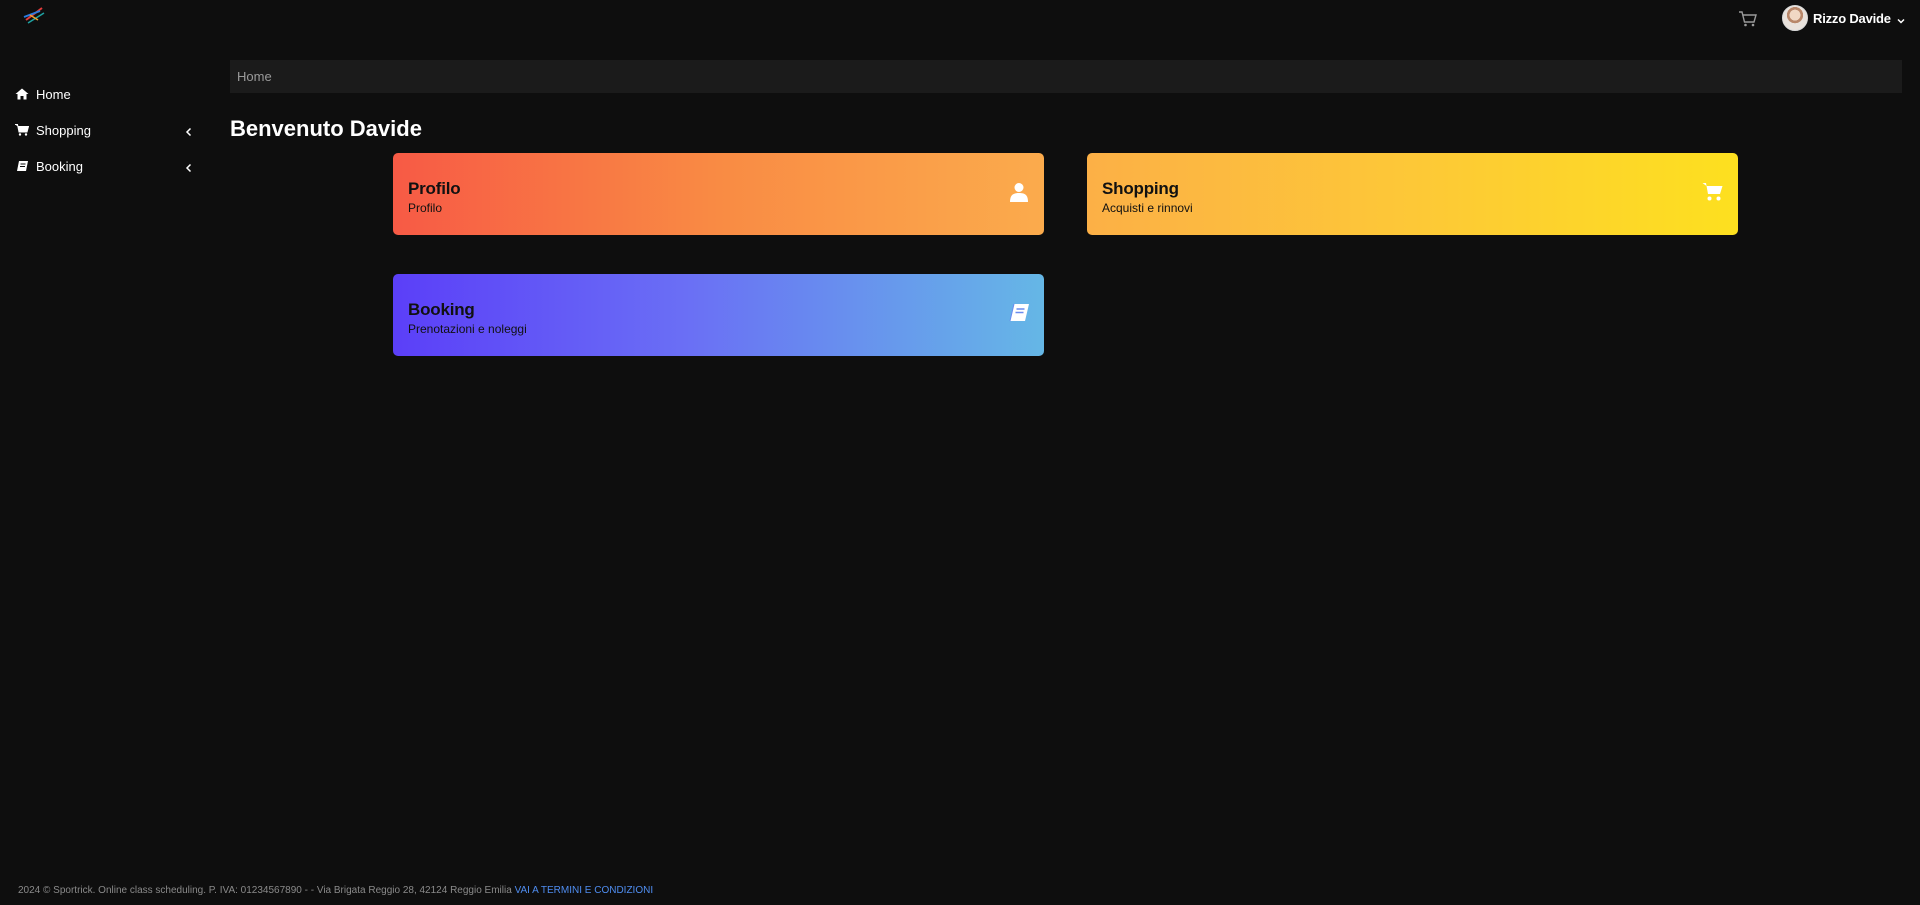 This screenshot has height=905, width=1920. Describe the element at coordinates (1147, 208) in the screenshot. I see `card-subtitle: Acquisti e rinnovi` at that location.